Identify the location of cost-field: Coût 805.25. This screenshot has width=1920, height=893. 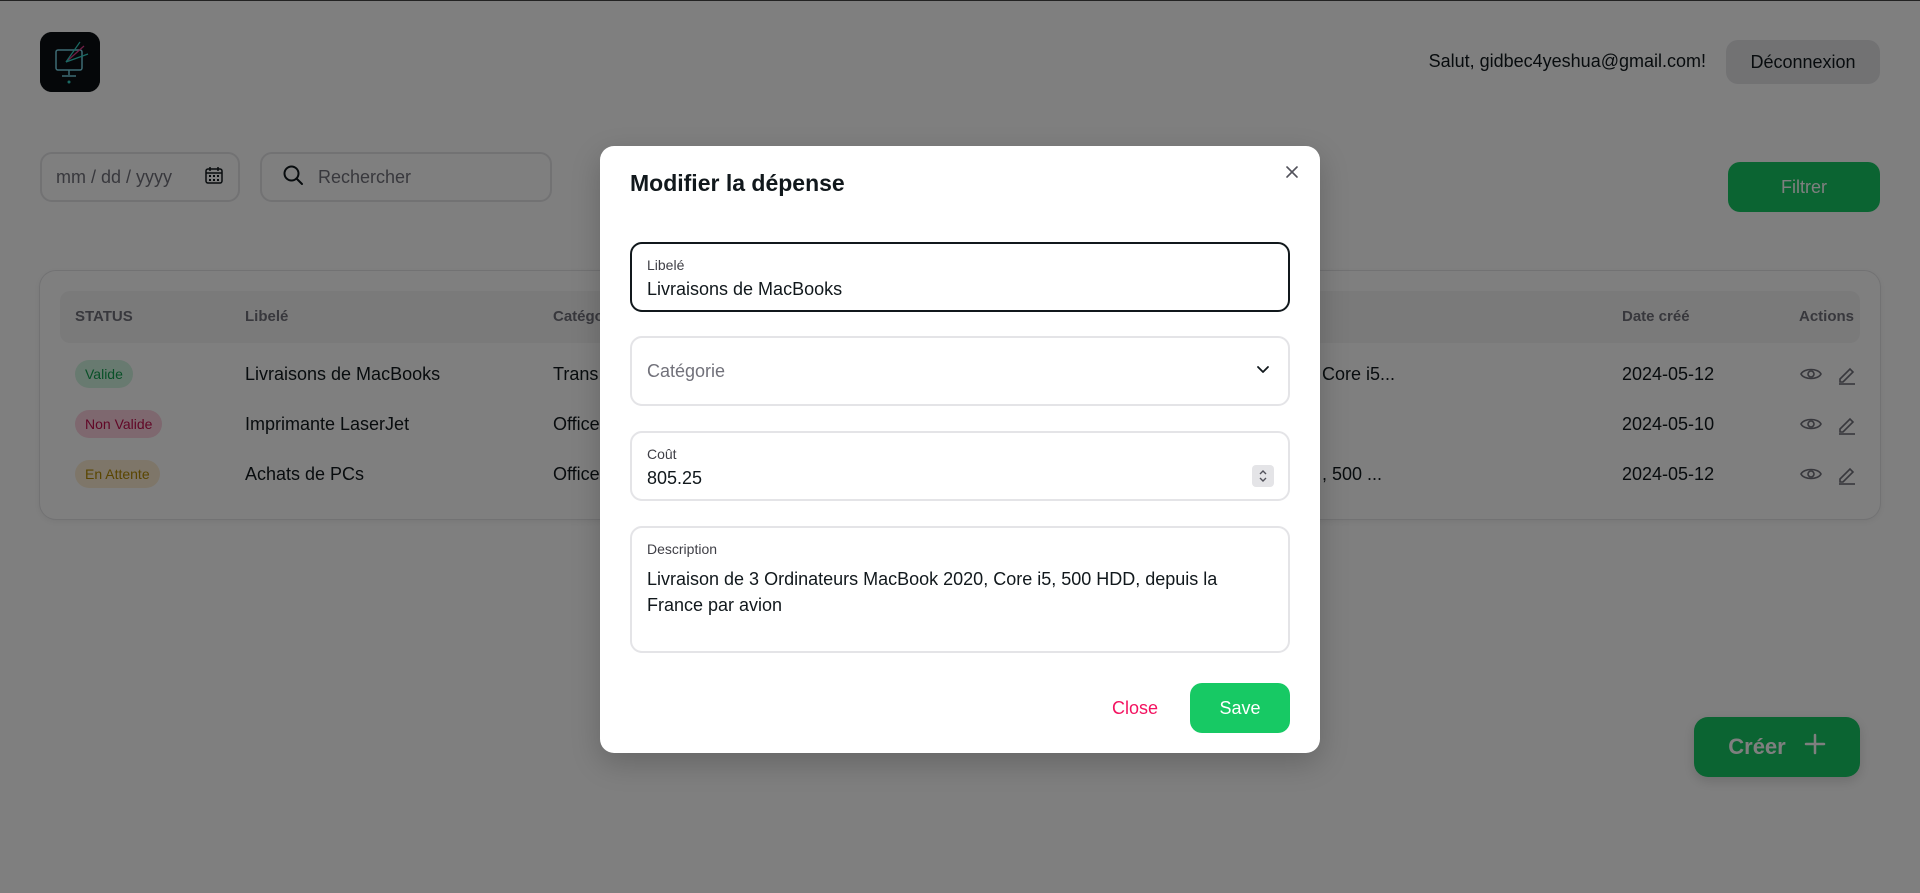
(960, 466).